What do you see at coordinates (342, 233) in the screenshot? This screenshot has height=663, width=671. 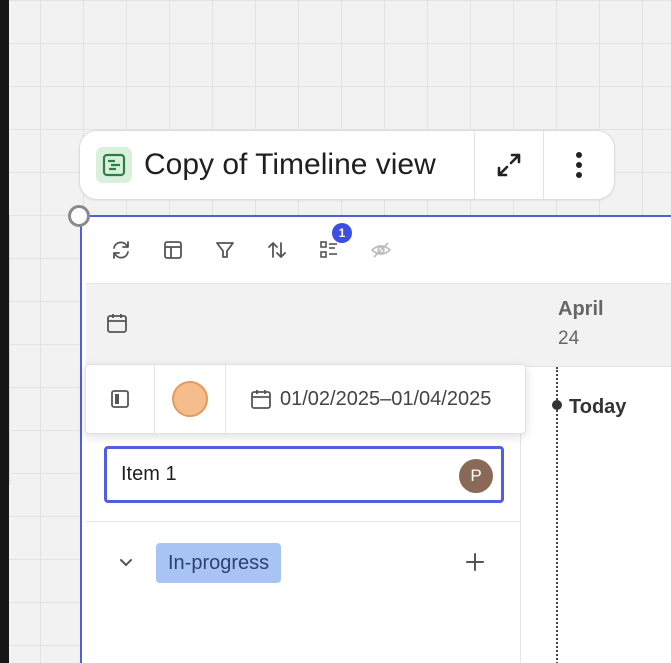 I see `group-count-badge: 1` at bounding box center [342, 233].